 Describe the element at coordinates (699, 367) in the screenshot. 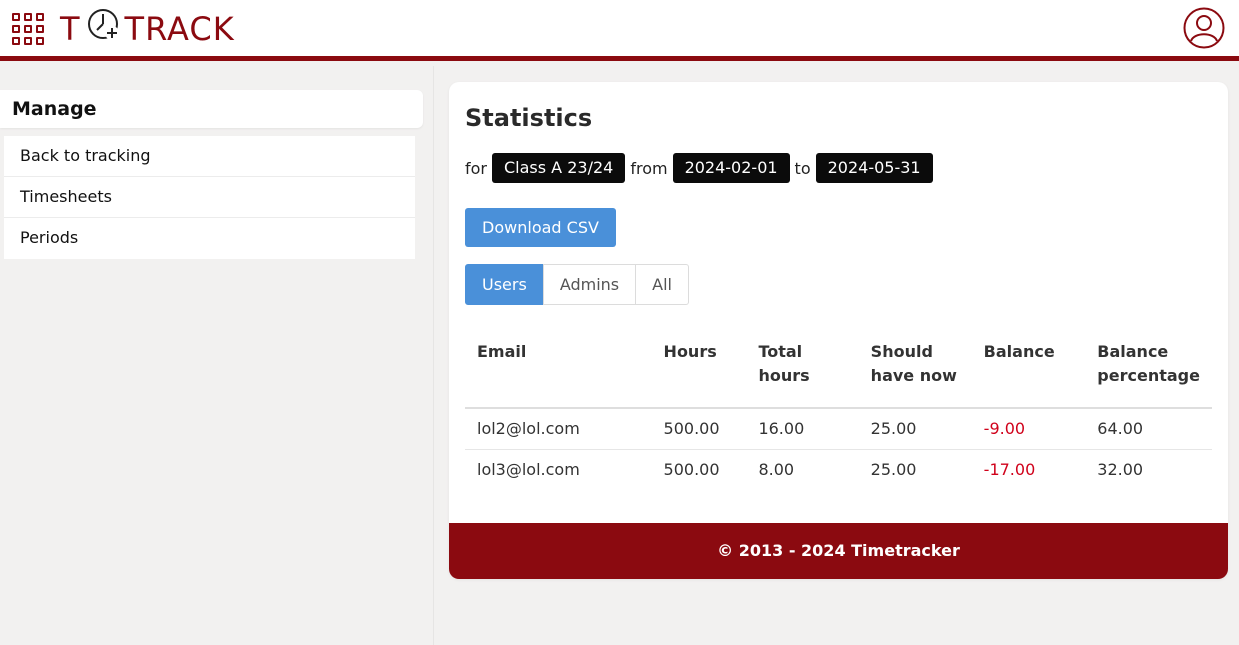

I see `column-header-hours: Hours` at that location.